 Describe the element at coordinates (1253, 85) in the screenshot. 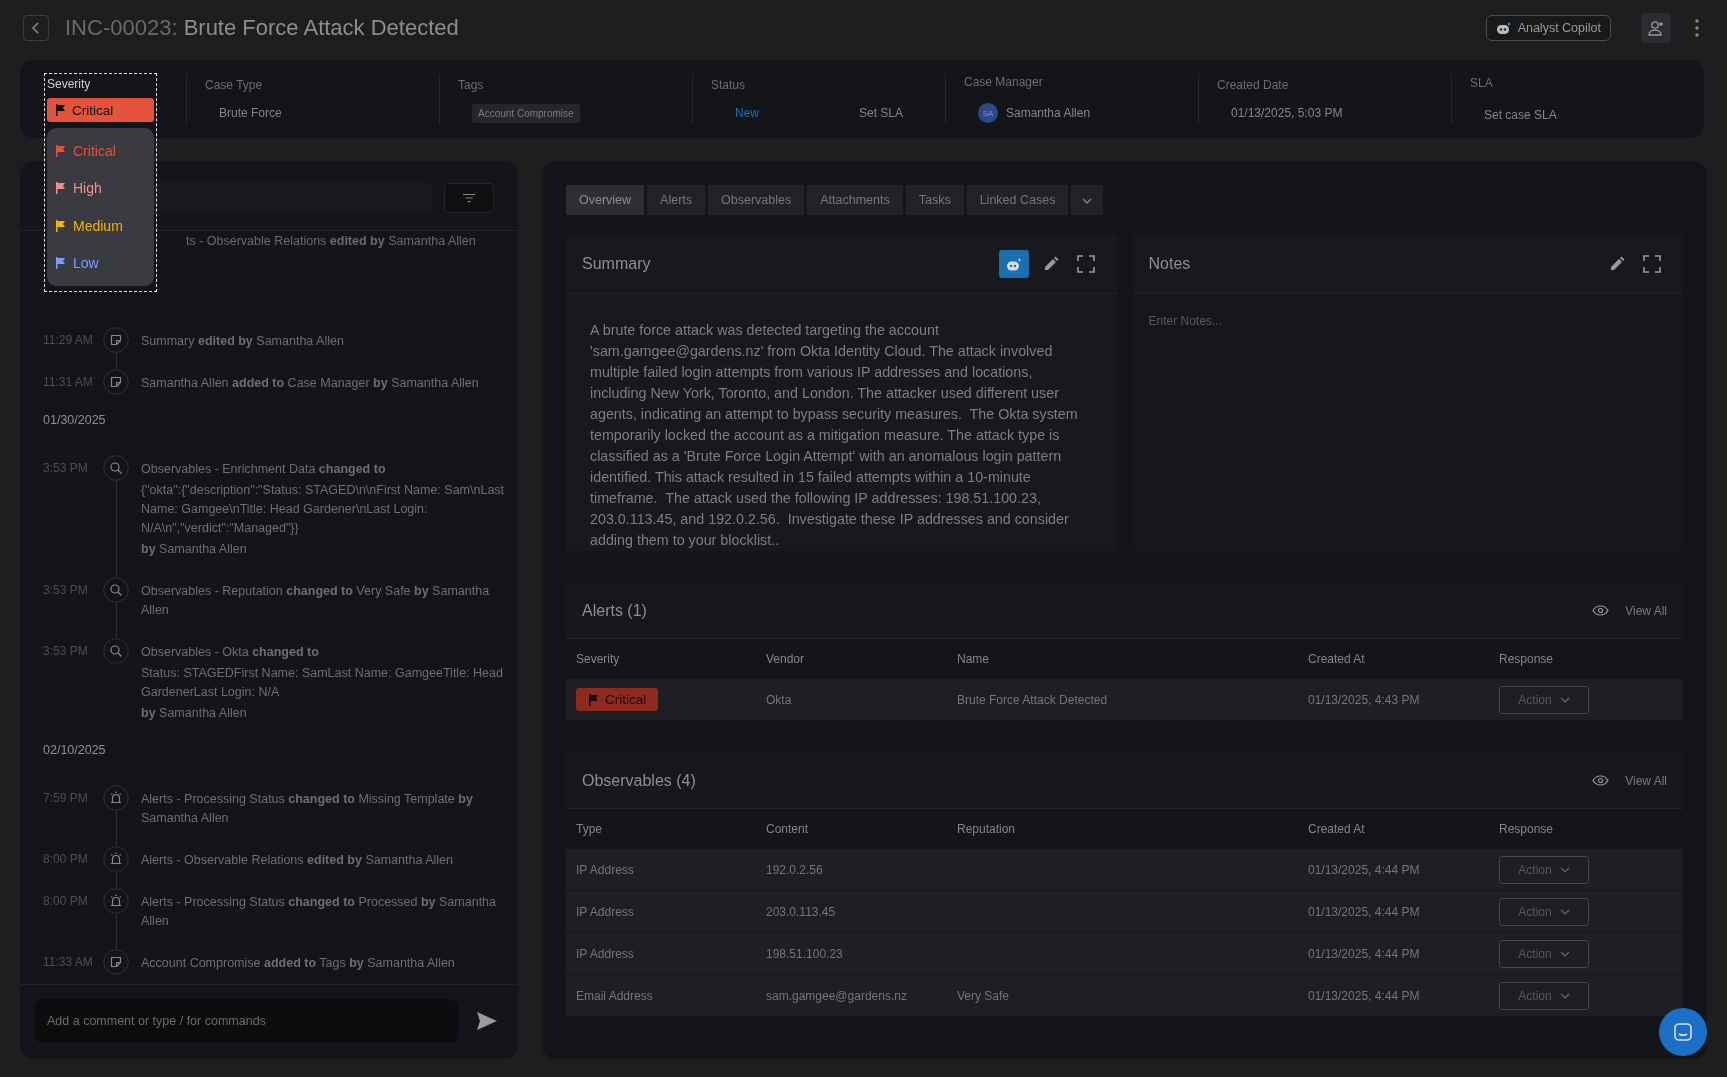

I see `field-label: Created Date` at that location.